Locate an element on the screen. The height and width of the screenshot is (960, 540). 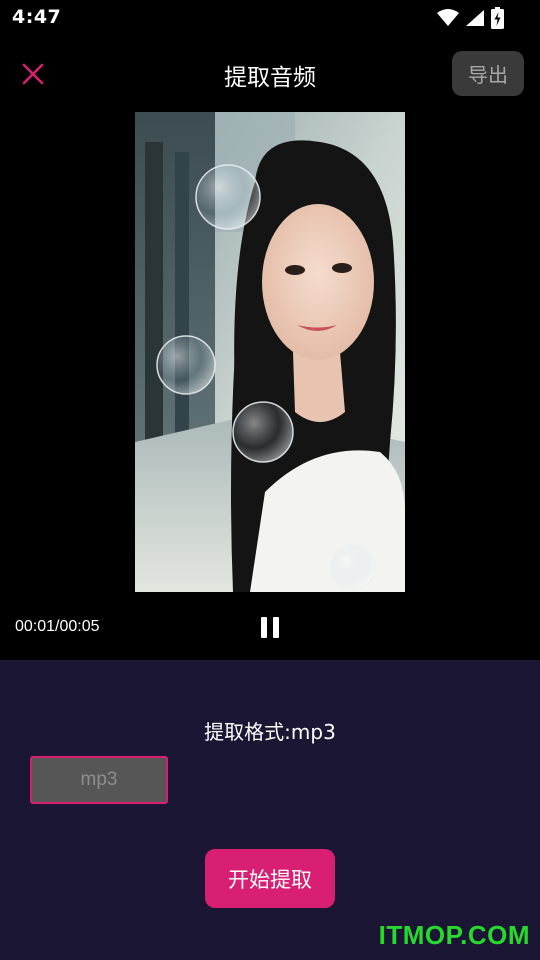
cell-signal-icon is located at coordinates (475, 18).